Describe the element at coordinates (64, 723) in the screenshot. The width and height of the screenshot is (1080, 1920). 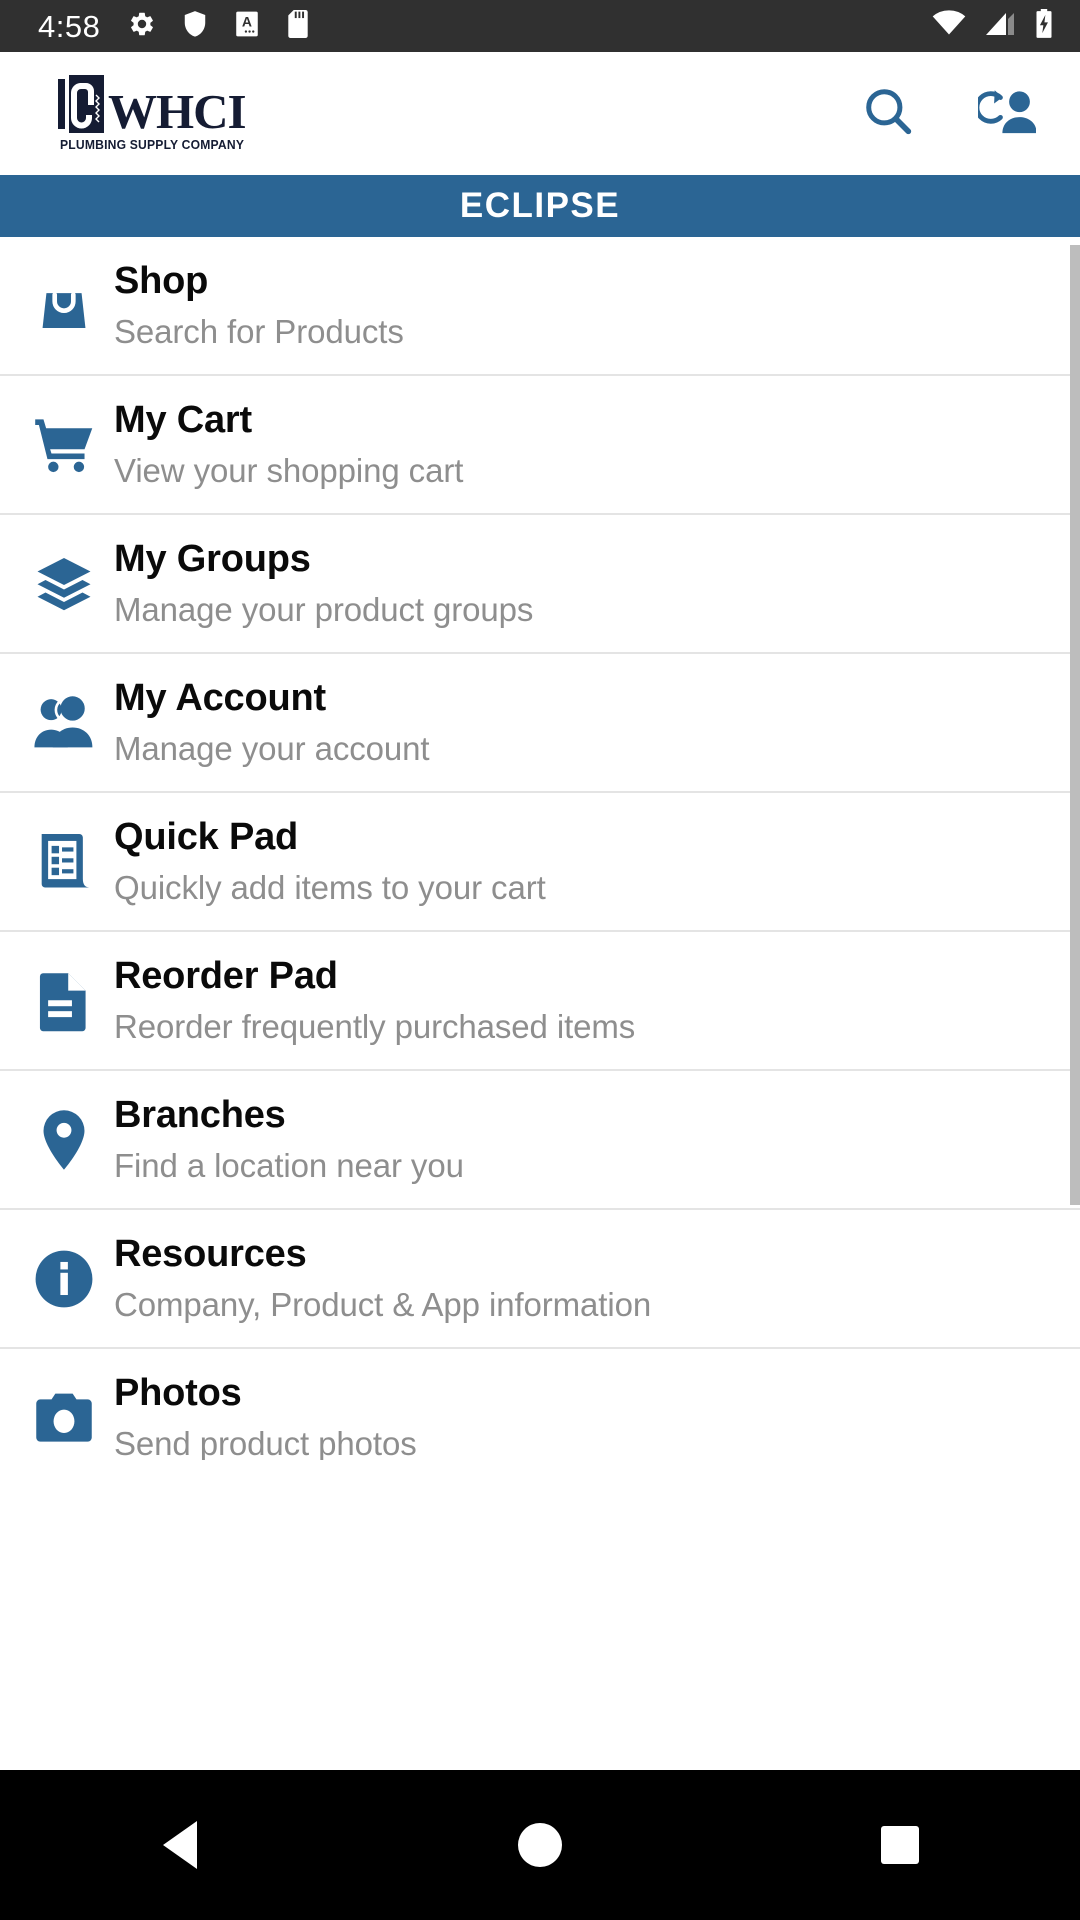
I see `people-icon` at that location.